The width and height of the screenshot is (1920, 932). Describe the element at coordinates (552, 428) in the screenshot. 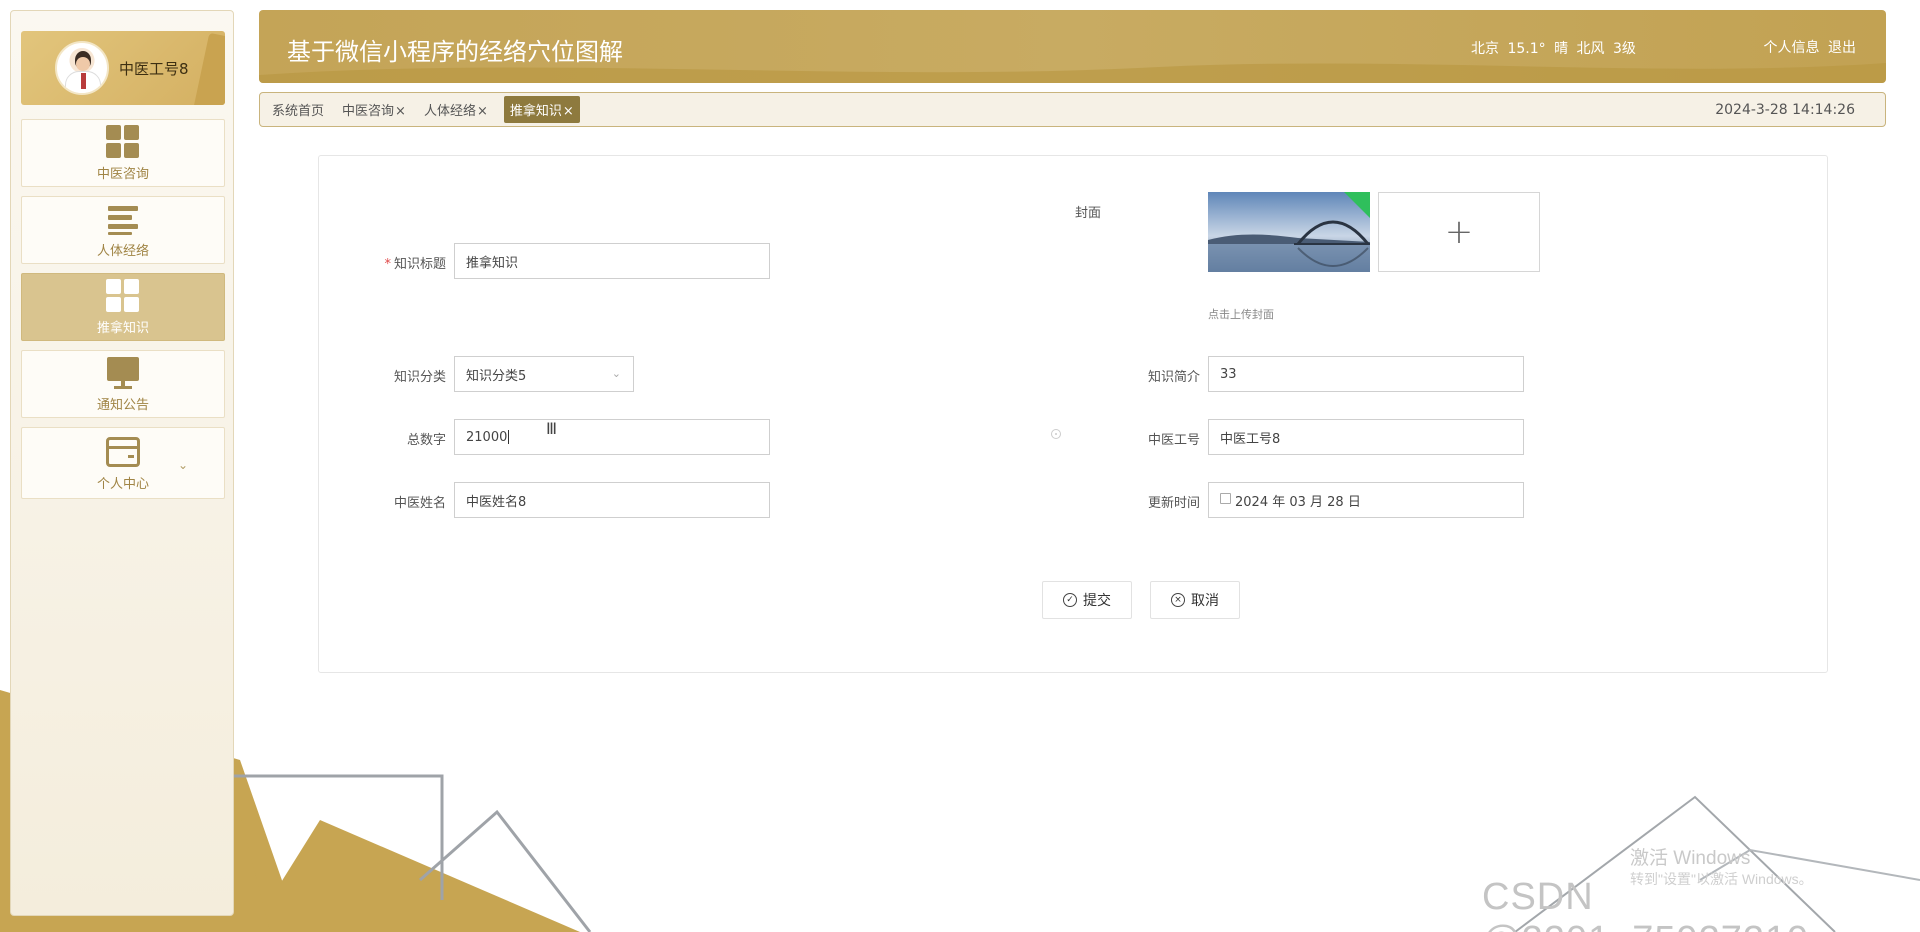

I see `ibeam-cursor-icon: Ⅲ` at that location.